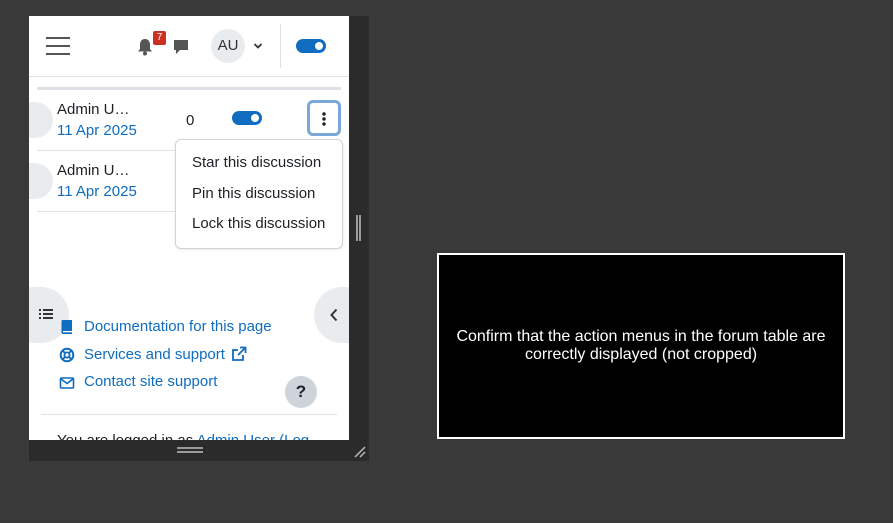 This screenshot has height=523, width=893. What do you see at coordinates (247, 118) in the screenshot?
I see `subscribe-toggle` at bounding box center [247, 118].